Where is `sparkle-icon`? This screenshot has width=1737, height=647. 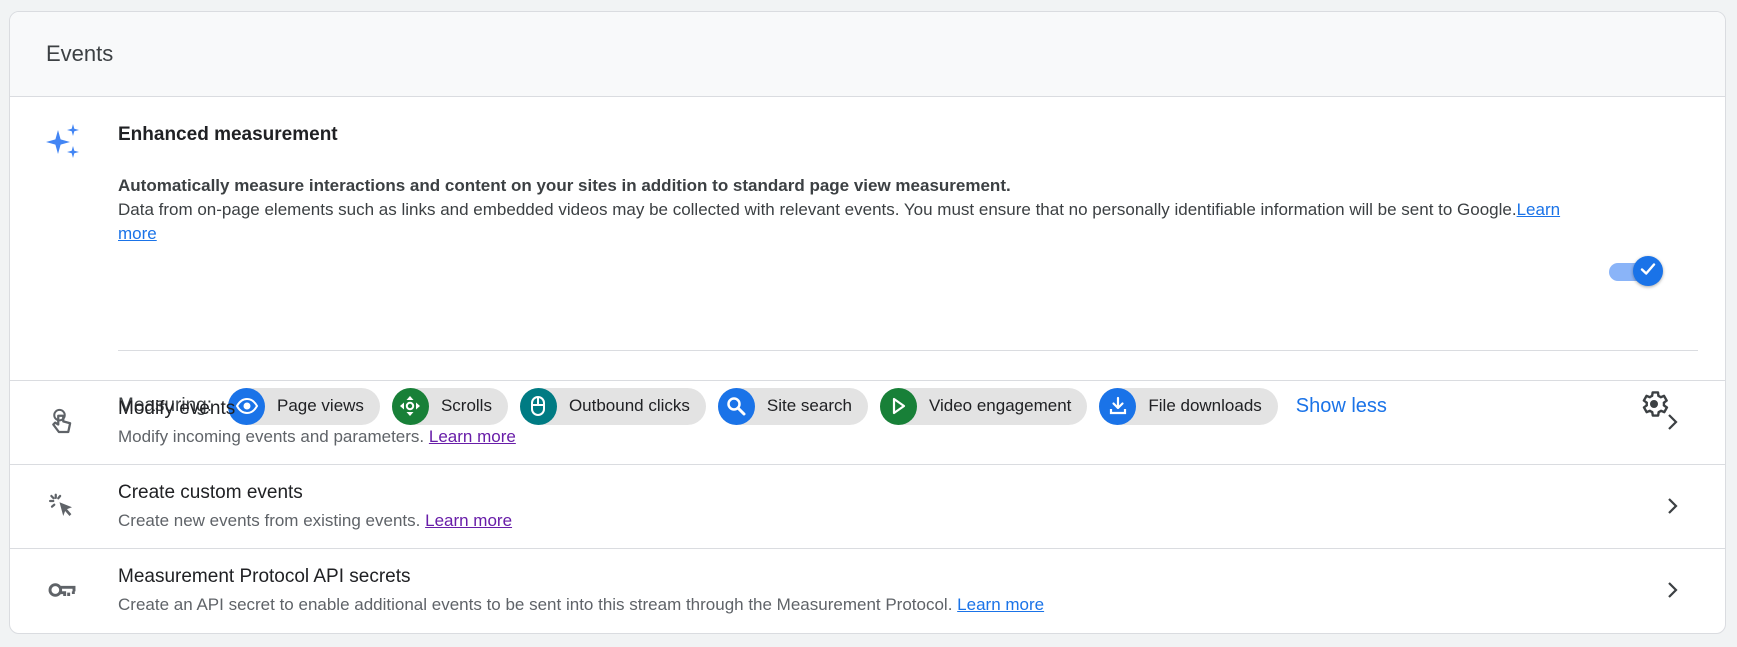 sparkle-icon is located at coordinates (63, 141).